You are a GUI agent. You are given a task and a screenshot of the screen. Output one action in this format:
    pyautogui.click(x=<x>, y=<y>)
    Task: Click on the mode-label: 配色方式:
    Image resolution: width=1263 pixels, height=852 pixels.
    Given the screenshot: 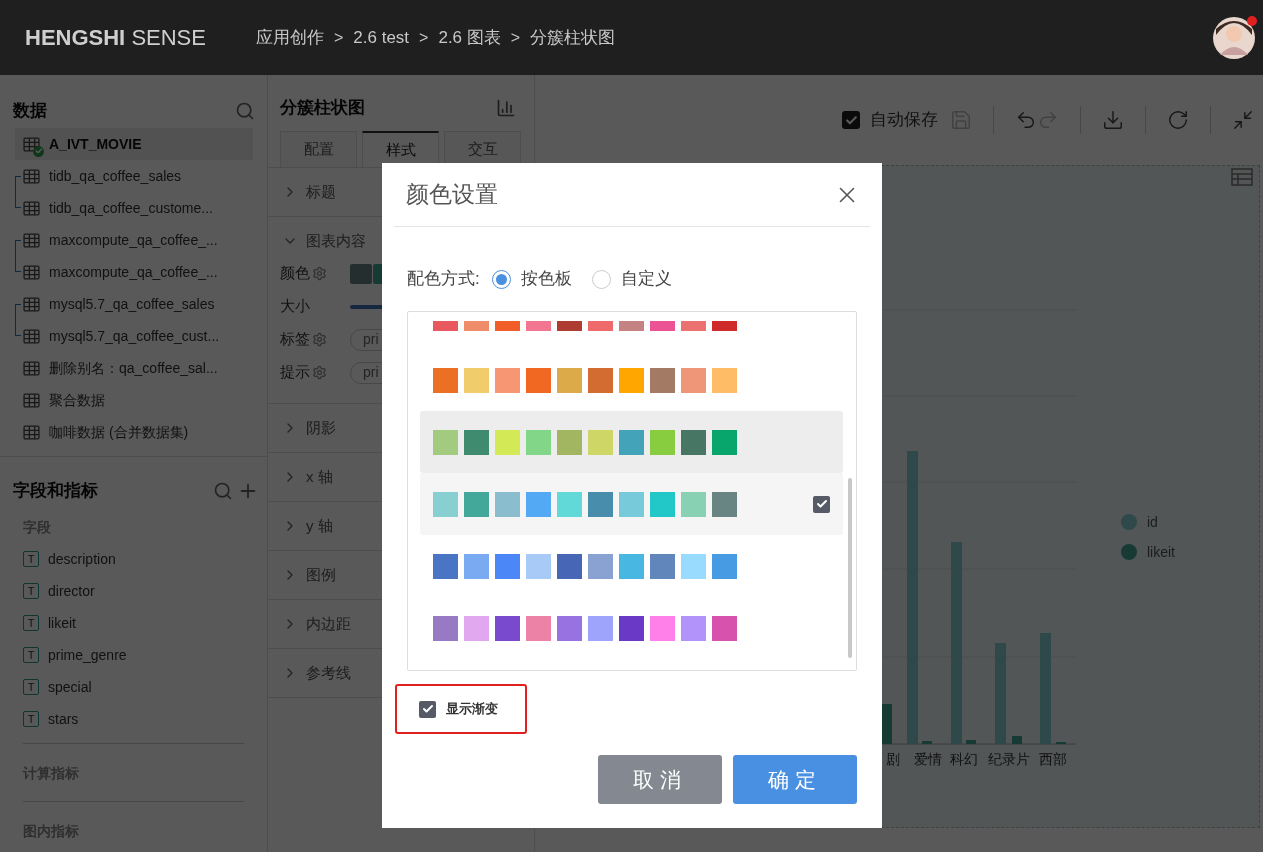 What is the action you would take?
    pyautogui.click(x=443, y=279)
    